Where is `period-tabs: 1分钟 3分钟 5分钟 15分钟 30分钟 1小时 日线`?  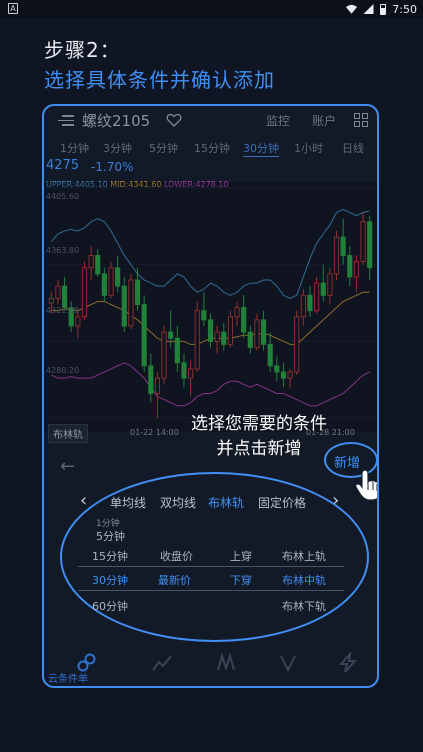 period-tabs: 1分钟 3分钟 5分钟 15分钟 30分钟 1小时 日线 is located at coordinates (210, 147).